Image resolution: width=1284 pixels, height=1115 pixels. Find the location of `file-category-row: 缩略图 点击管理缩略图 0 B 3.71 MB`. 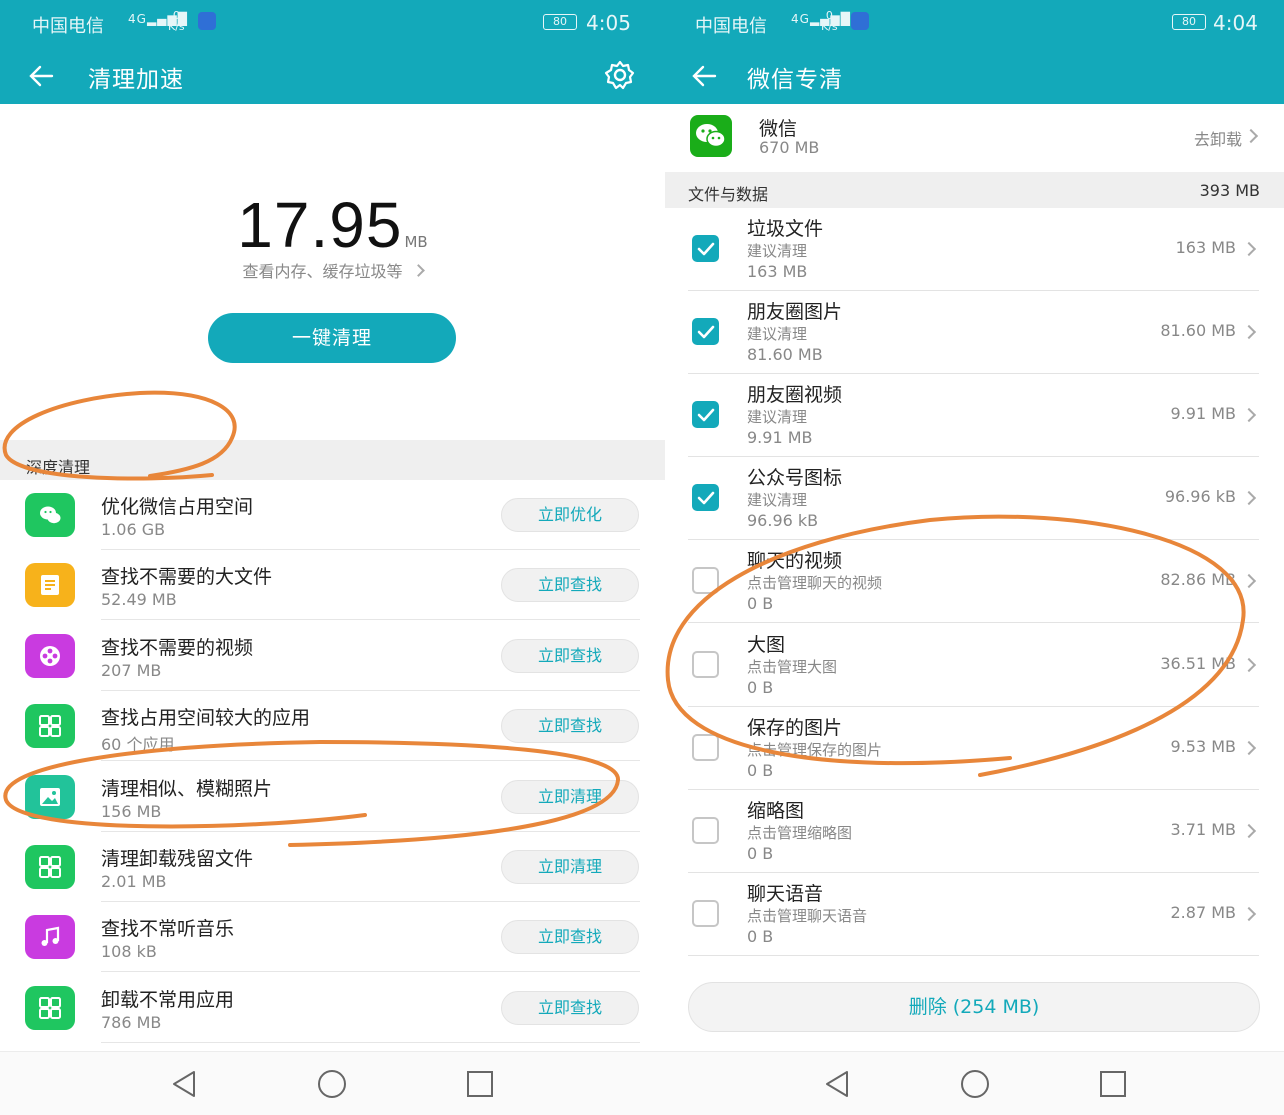

file-category-row: 缩略图 点击管理缩略图 0 B 3.71 MB is located at coordinates (974, 831).